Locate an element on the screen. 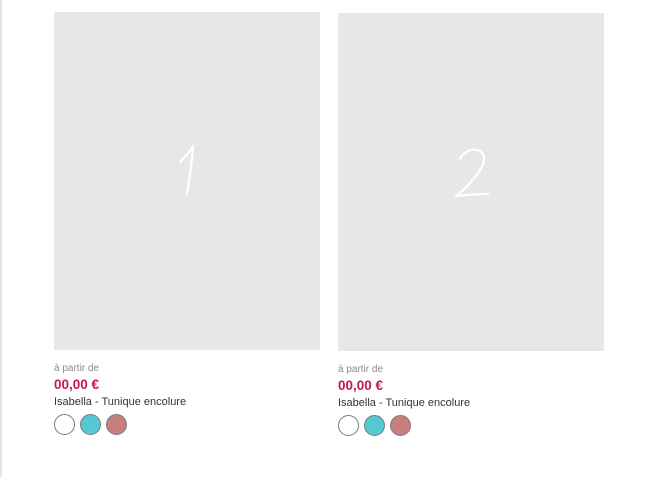 This screenshot has height=477, width=660. placeholder-number-1-graphic is located at coordinates (186, 169).